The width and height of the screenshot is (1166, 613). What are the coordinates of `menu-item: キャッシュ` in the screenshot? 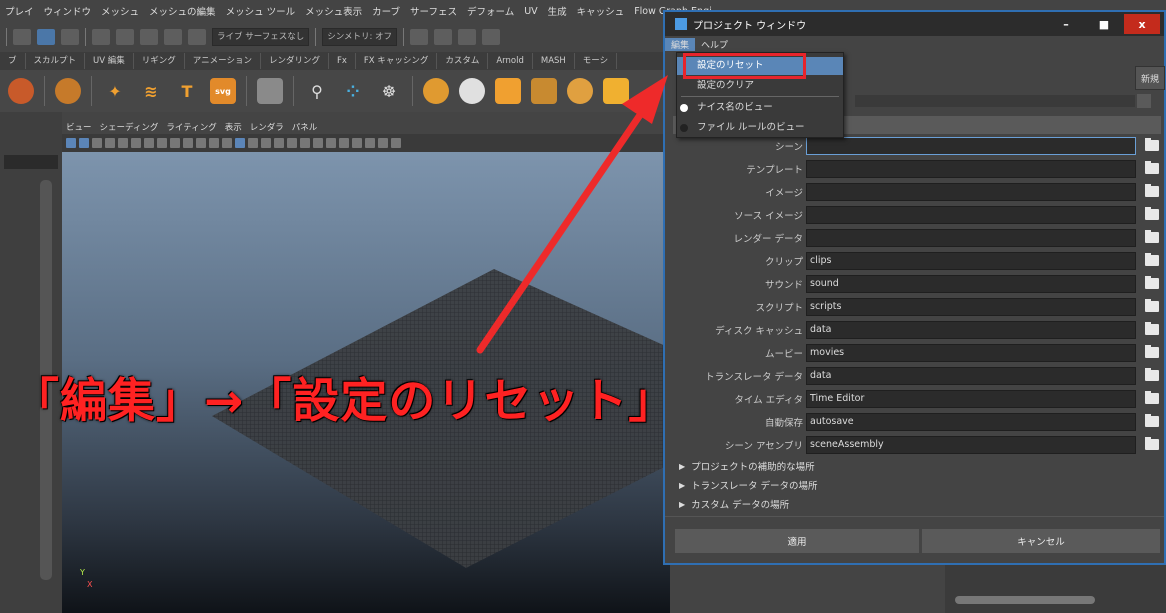 It's located at (601, 11).